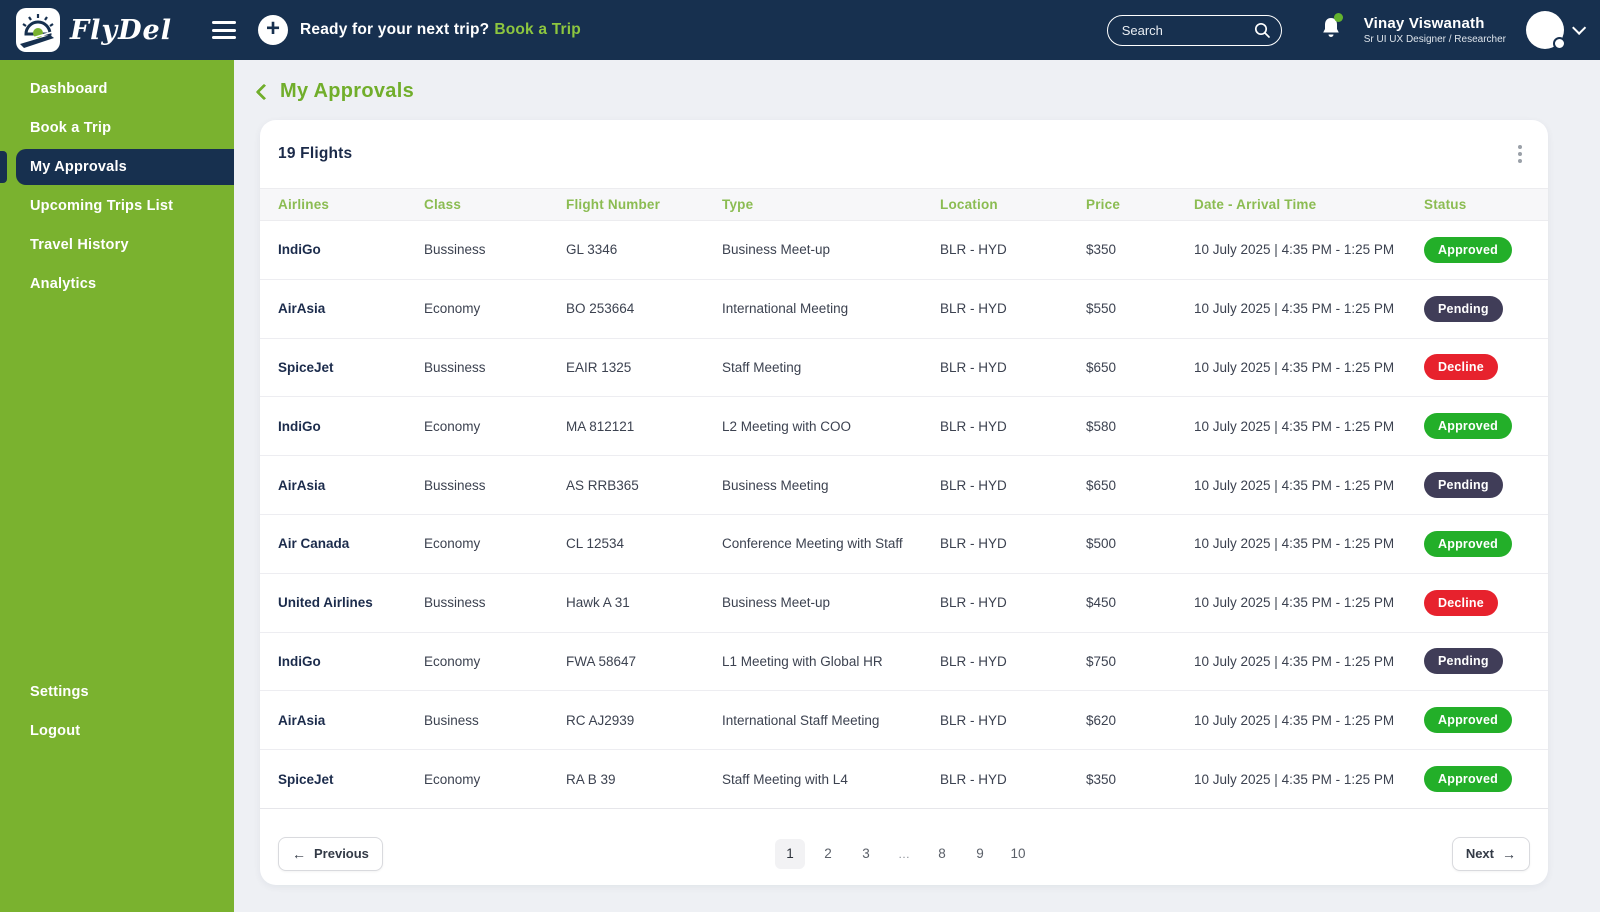 Image resolution: width=1600 pixels, height=912 pixels. Describe the element at coordinates (1424, 23) in the screenshot. I see `user-name: Vinay Viswanath` at that location.